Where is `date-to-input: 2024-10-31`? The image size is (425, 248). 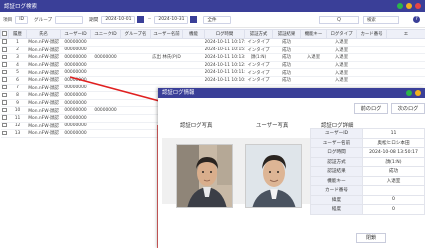 date-to-input: 2024-10-31 is located at coordinates (171, 19).